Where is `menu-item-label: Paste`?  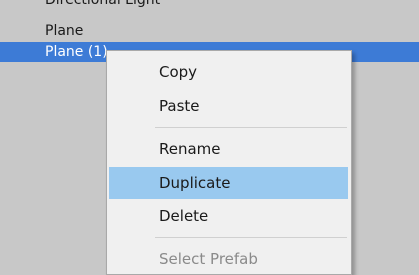
menu-item-label: Paste is located at coordinates (179, 106).